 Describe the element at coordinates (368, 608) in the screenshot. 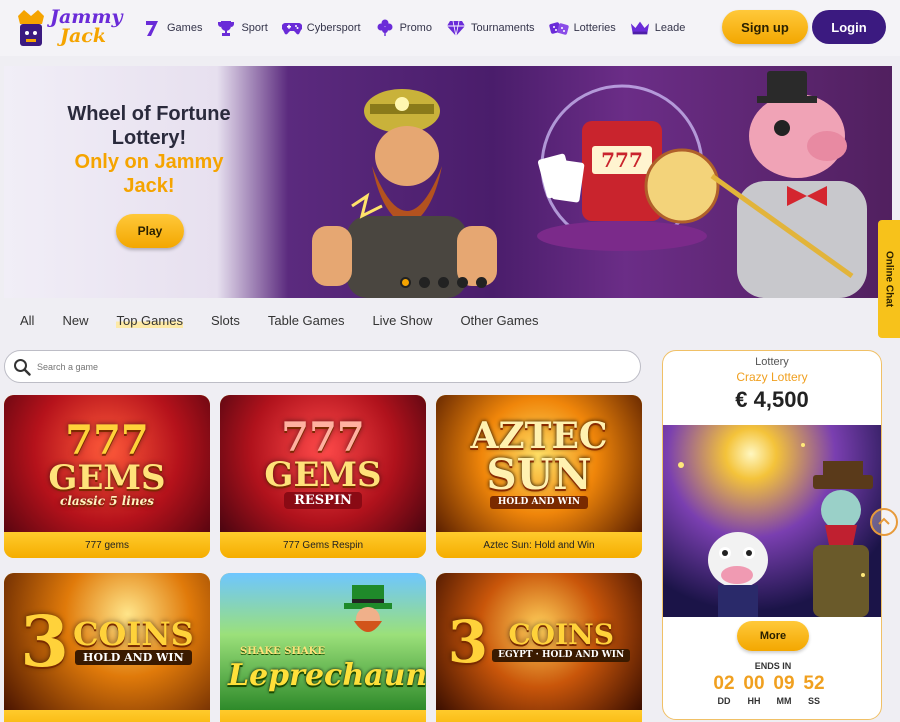

I see `leprechaun-art-icon` at that location.